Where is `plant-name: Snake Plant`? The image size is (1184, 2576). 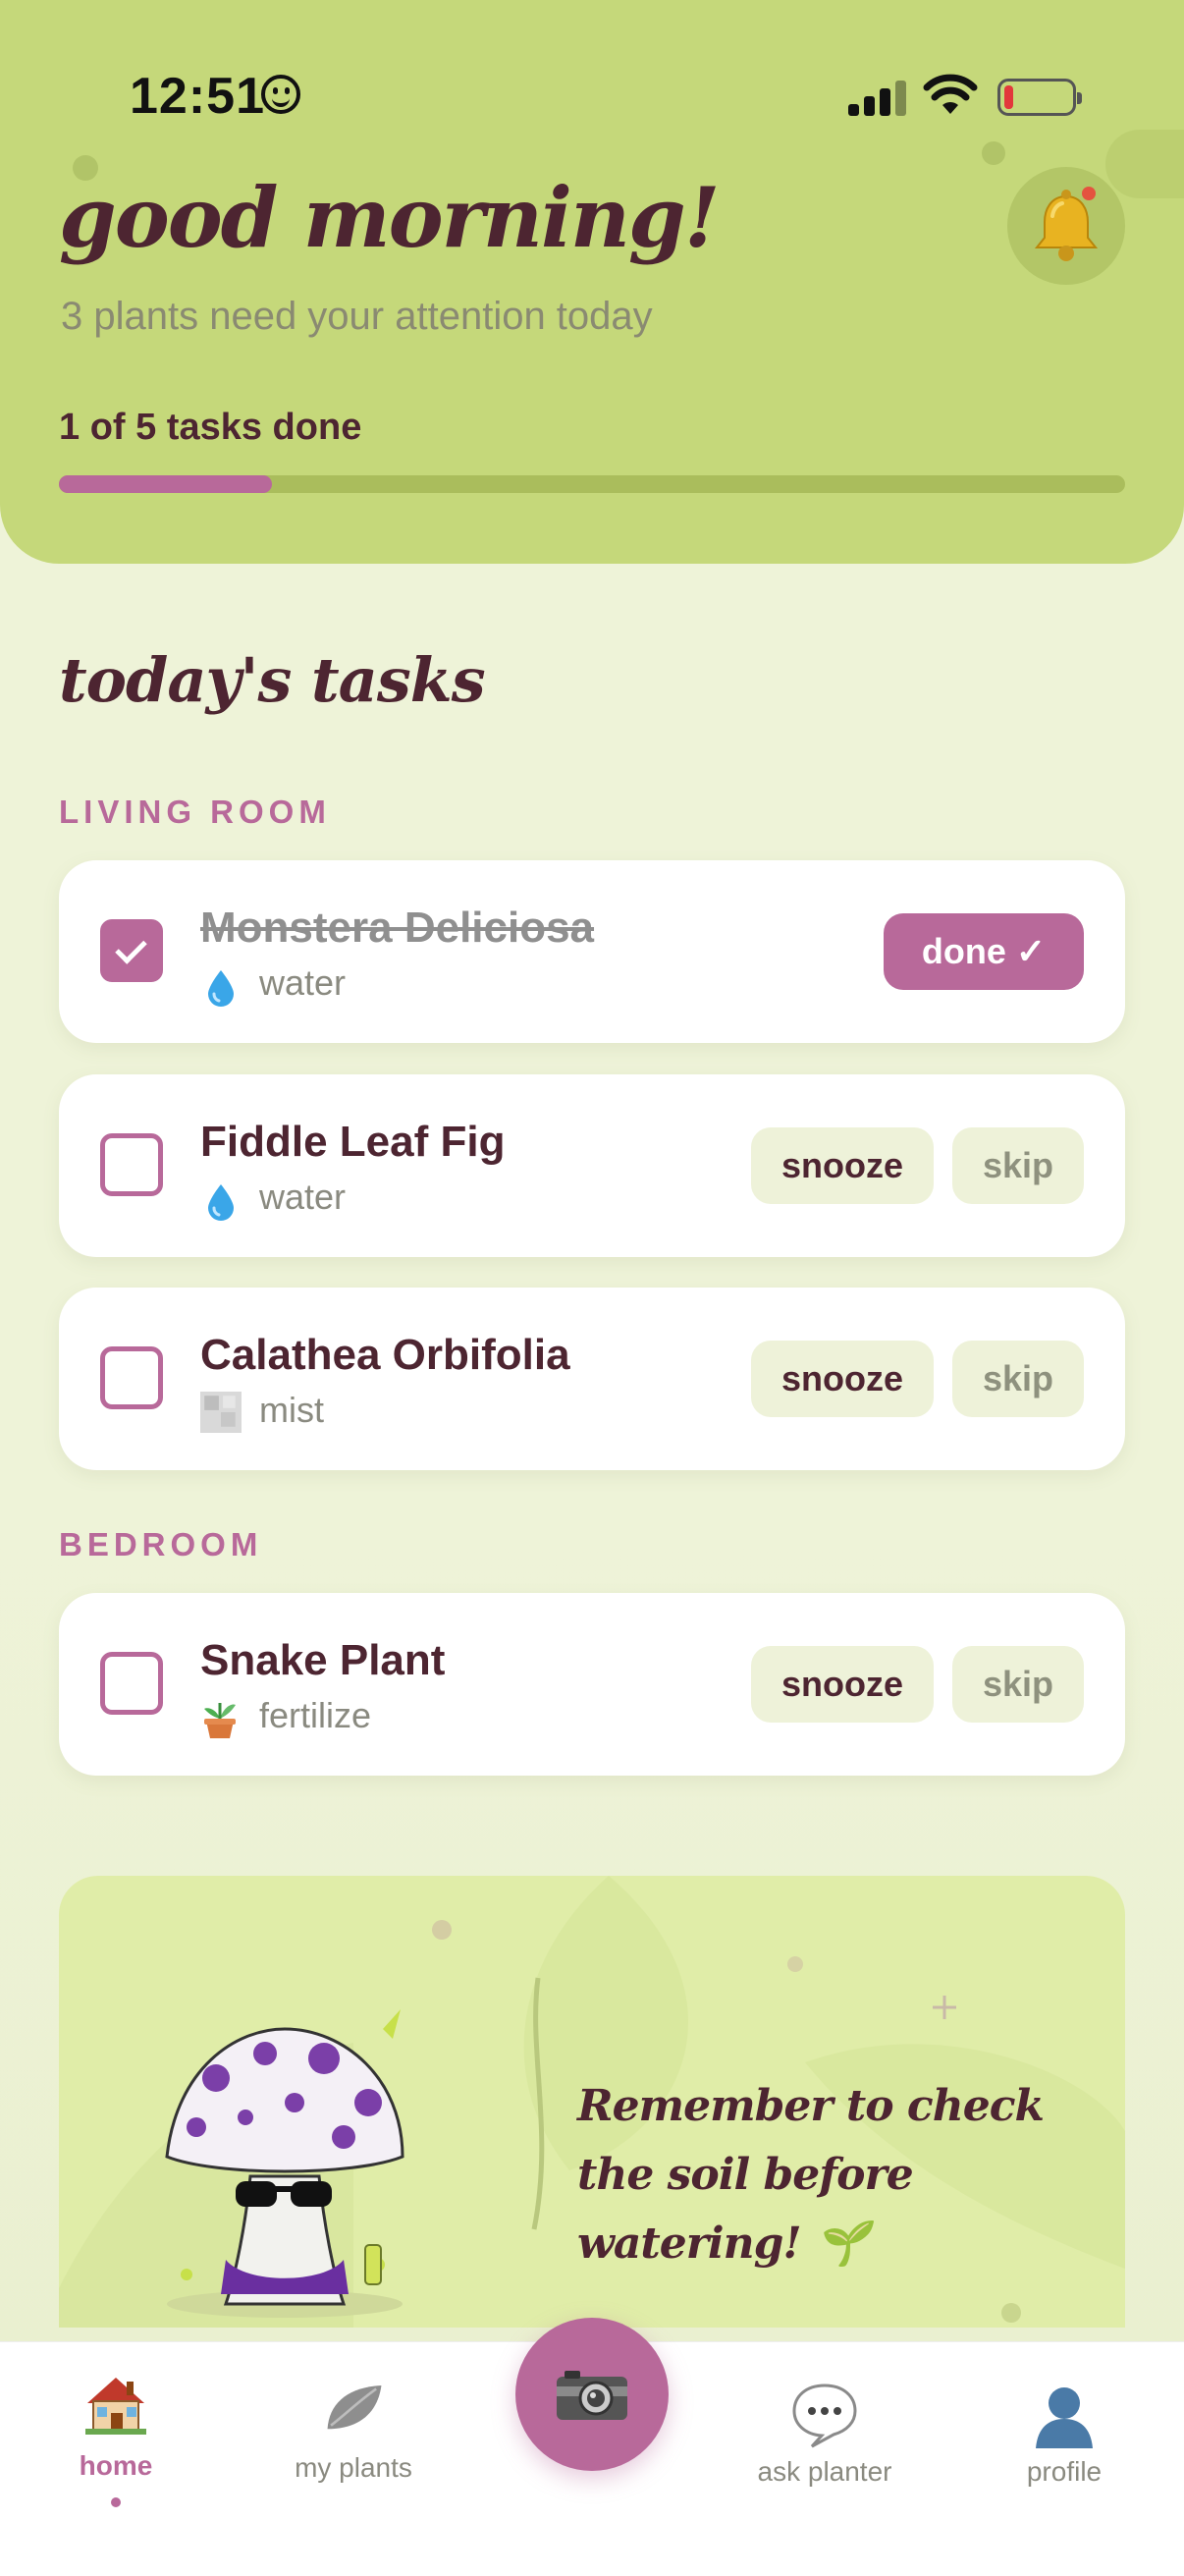
plant-name: Snake Plant is located at coordinates (323, 1660).